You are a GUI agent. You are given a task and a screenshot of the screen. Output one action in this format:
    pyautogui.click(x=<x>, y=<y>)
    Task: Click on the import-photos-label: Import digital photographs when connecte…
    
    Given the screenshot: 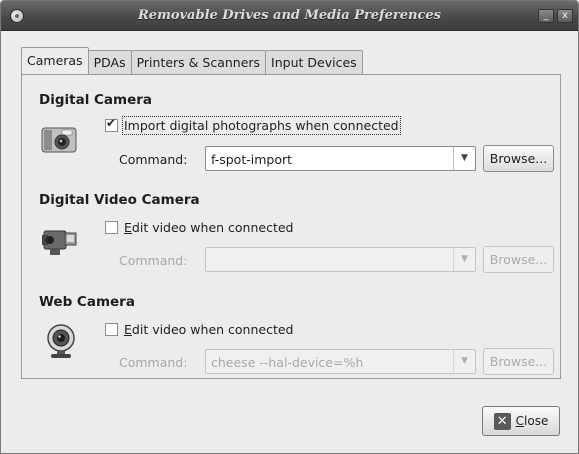 What is the action you would take?
    pyautogui.click(x=261, y=125)
    